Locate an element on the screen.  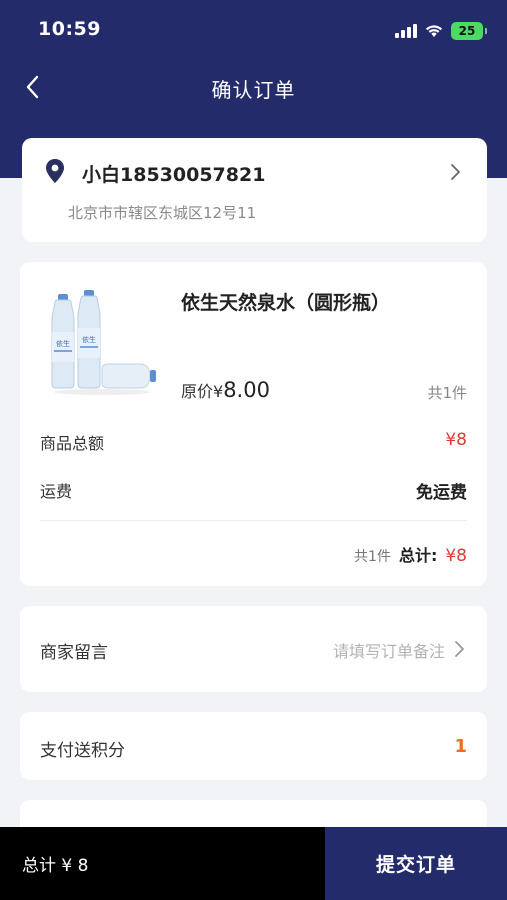
product-quantity: 共1件 is located at coordinates (447, 393).